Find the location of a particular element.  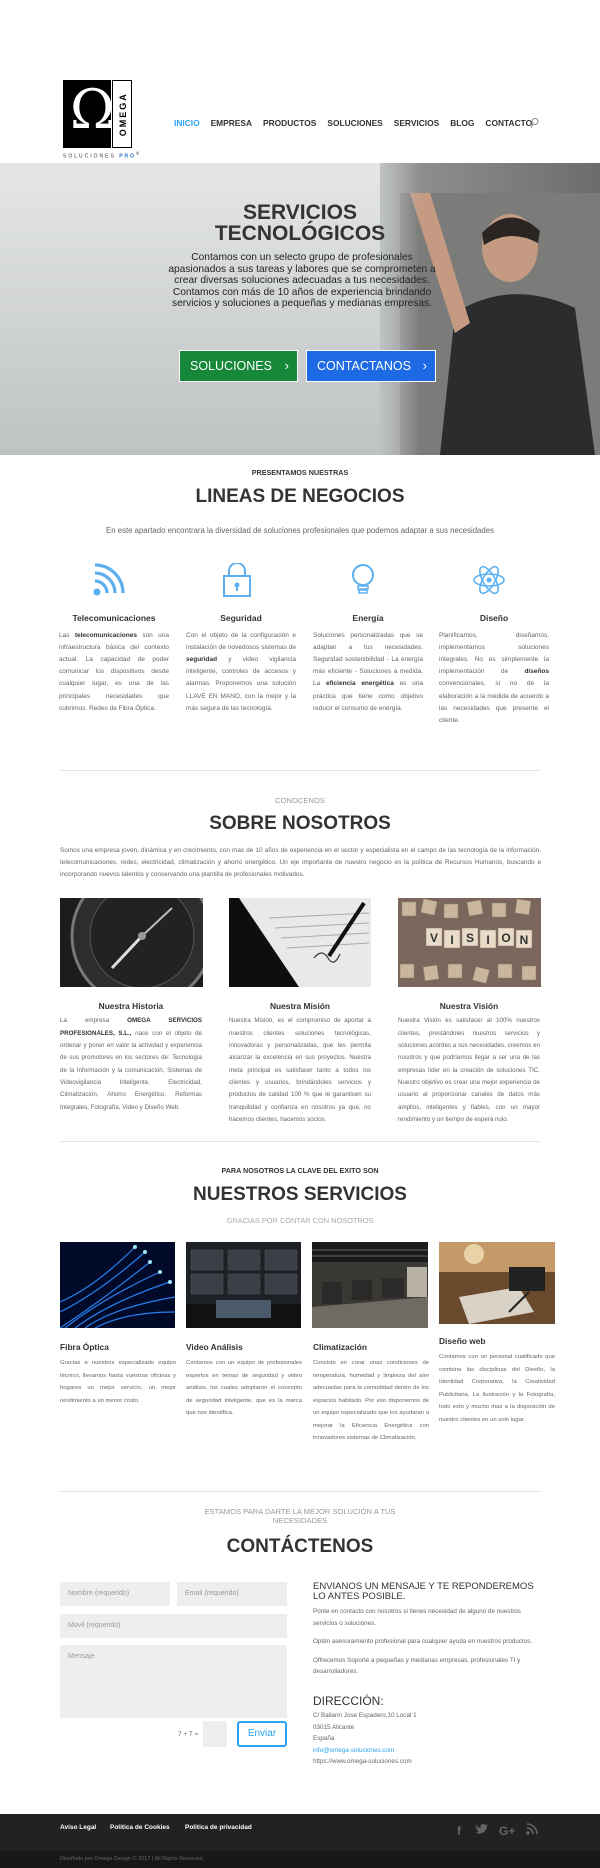

web-design-photo is located at coordinates (497, 1283).